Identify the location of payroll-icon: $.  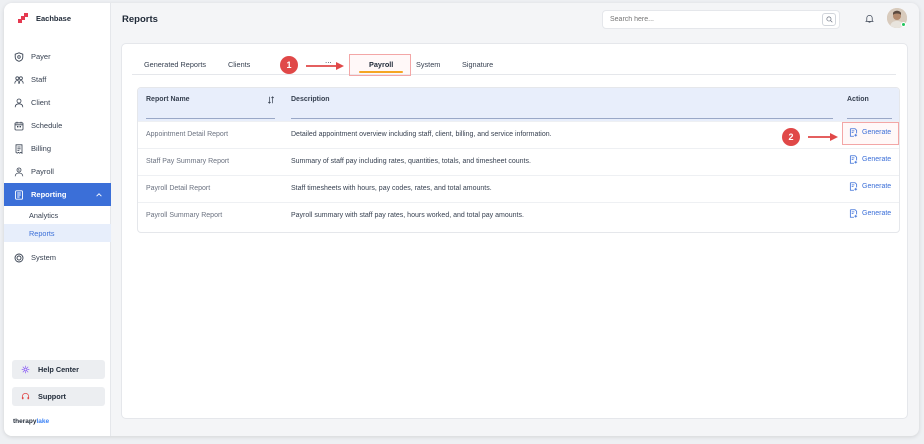
(19, 171).